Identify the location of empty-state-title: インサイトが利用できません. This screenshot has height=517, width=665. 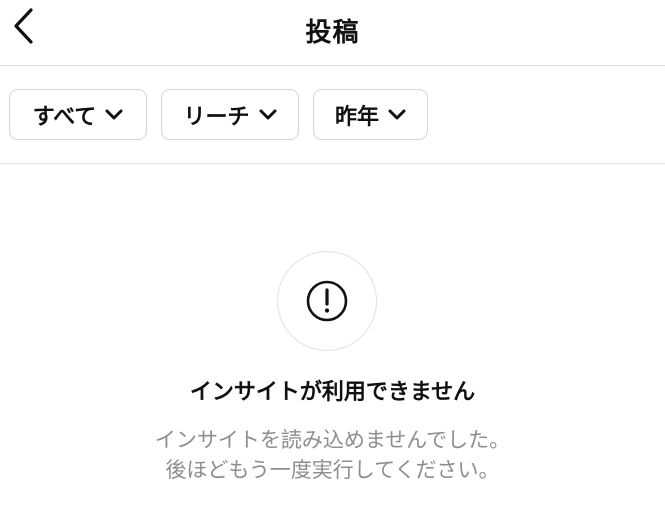
(332, 392).